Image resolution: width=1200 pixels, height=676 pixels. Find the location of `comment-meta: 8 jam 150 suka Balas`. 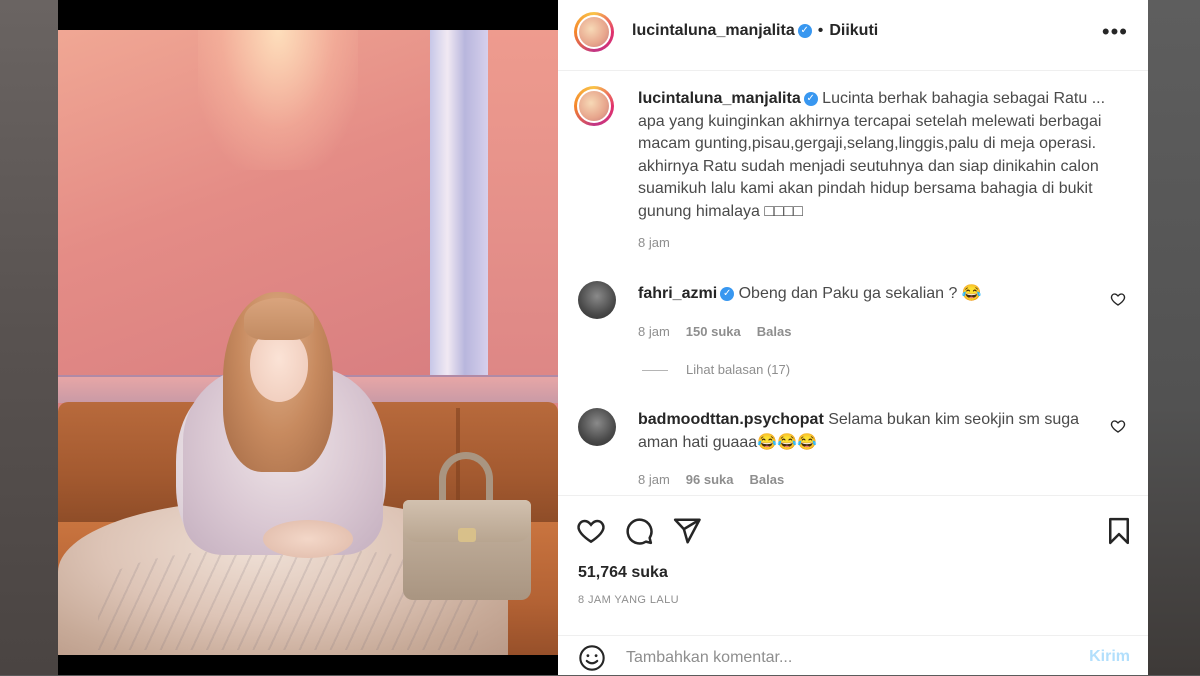

comment-meta: 8 jam 150 suka Balas is located at coordinates (714, 331).